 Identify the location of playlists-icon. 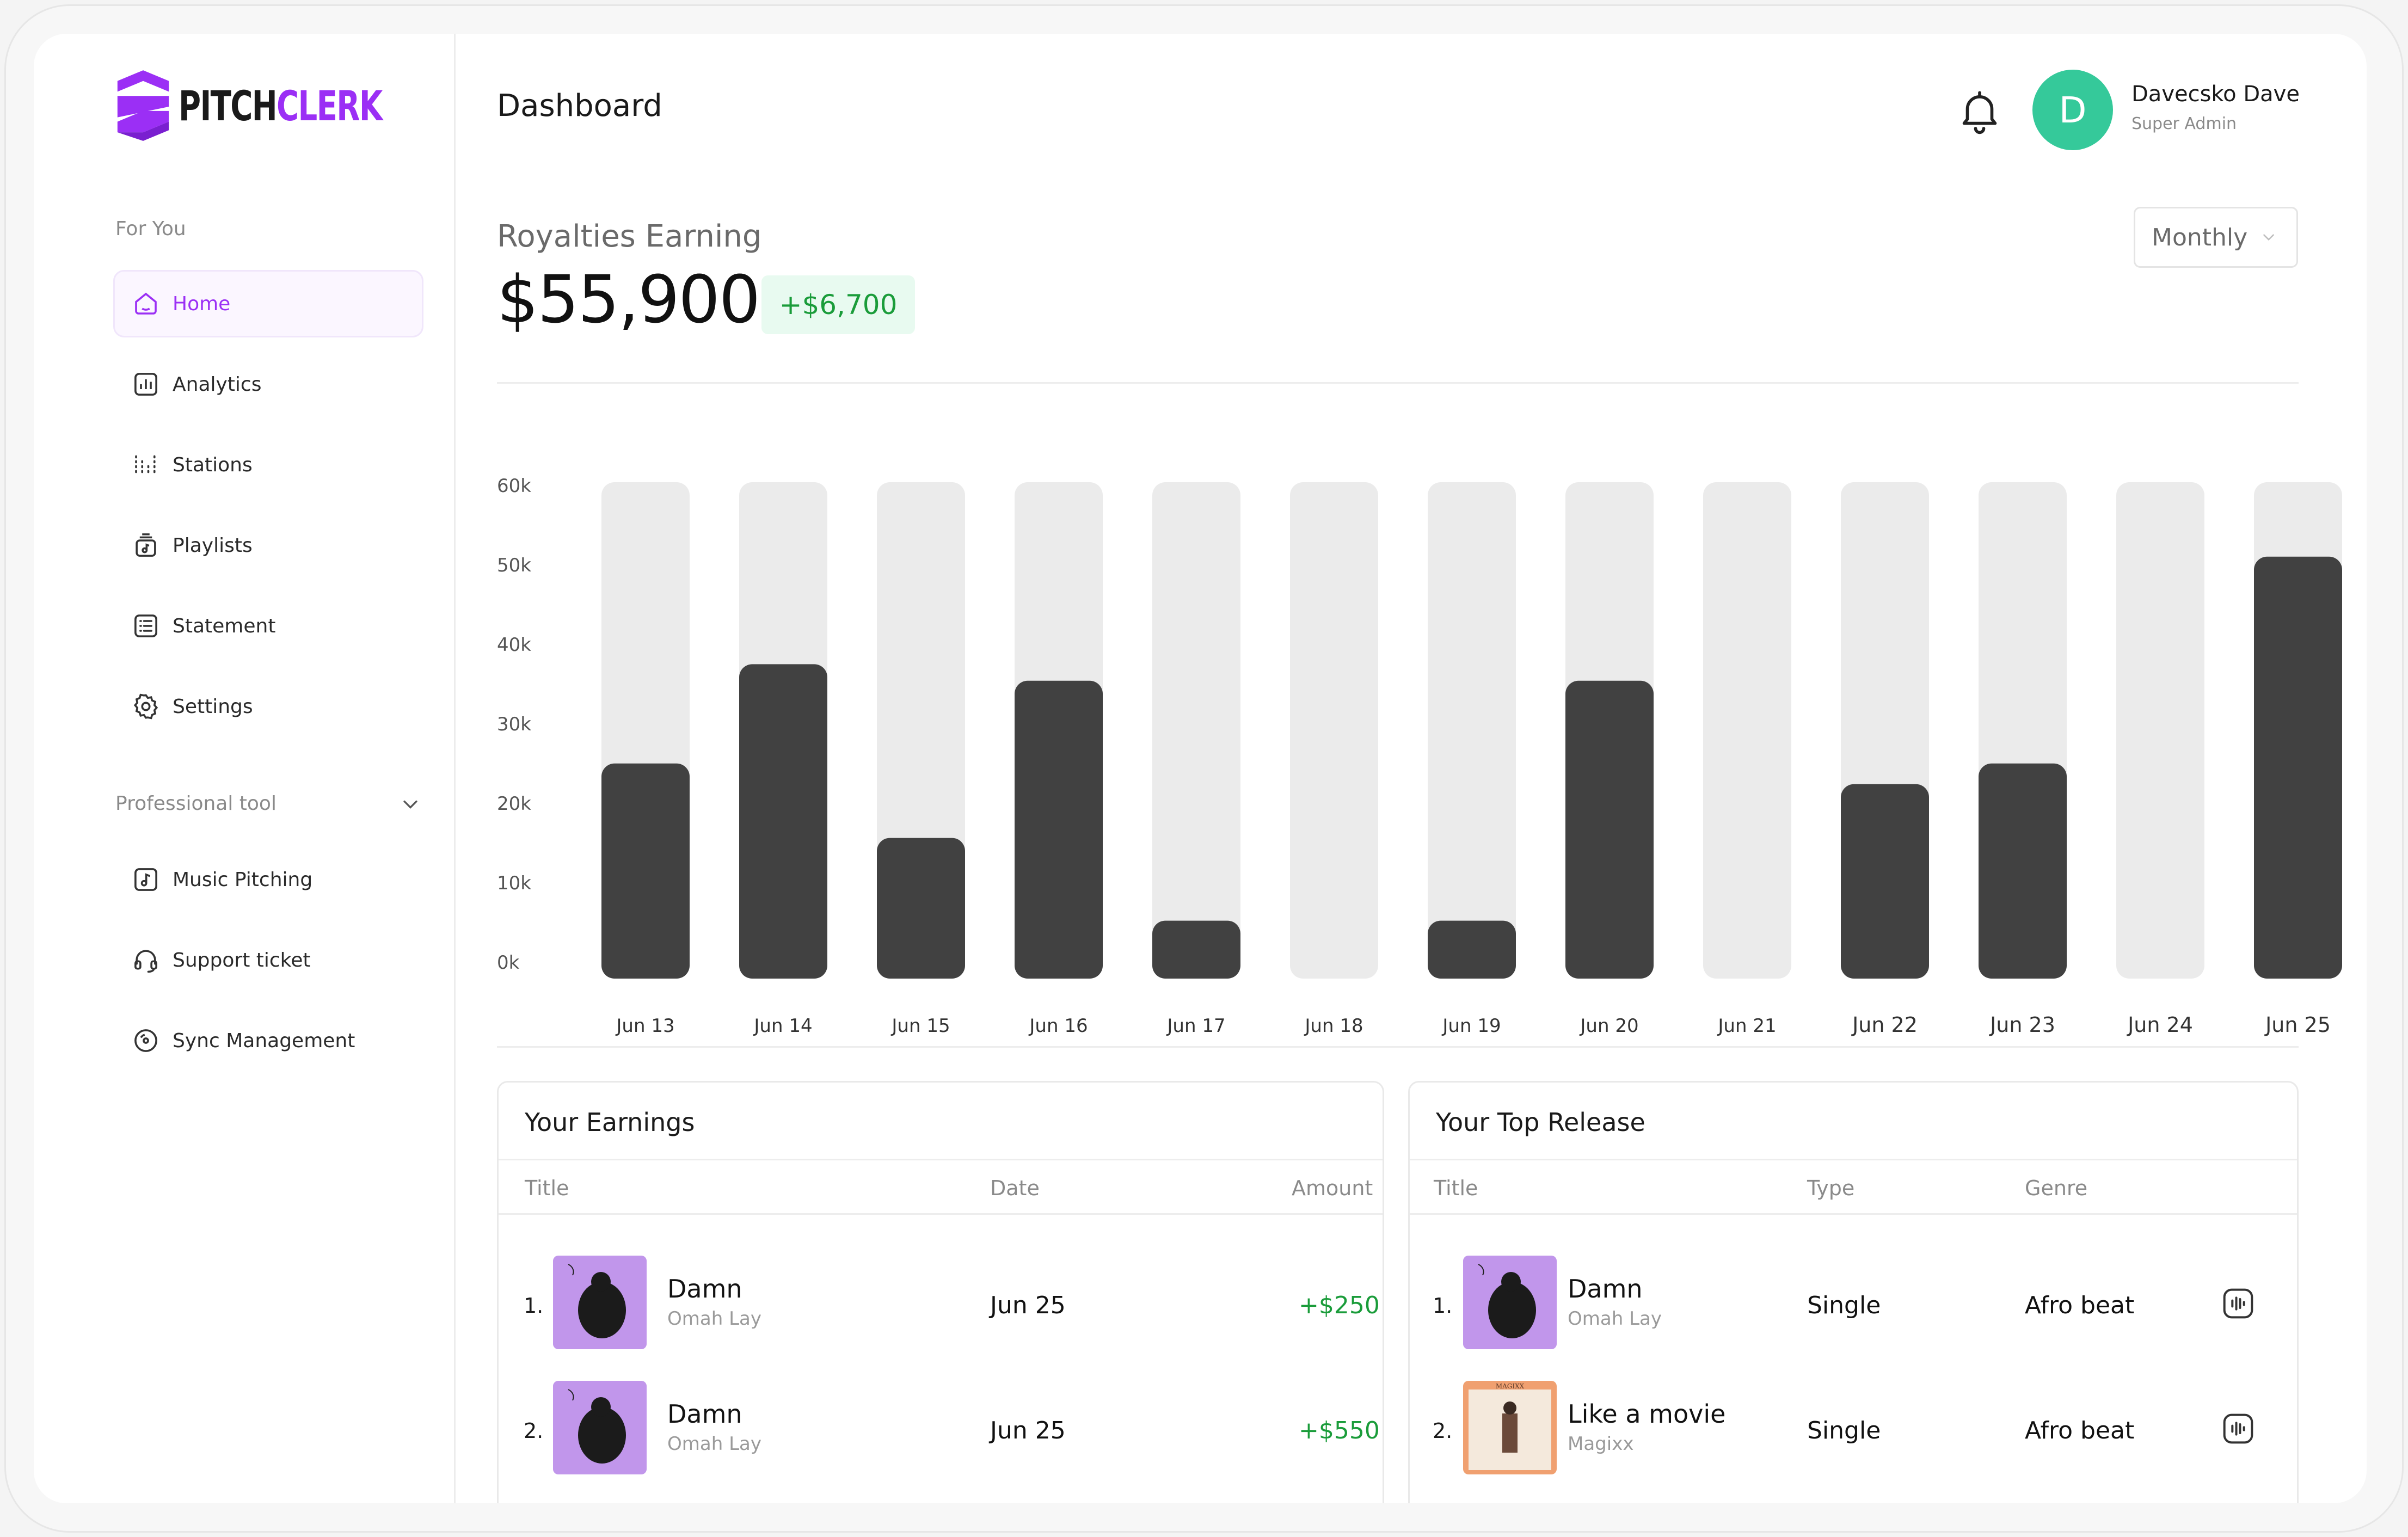
(146, 545).